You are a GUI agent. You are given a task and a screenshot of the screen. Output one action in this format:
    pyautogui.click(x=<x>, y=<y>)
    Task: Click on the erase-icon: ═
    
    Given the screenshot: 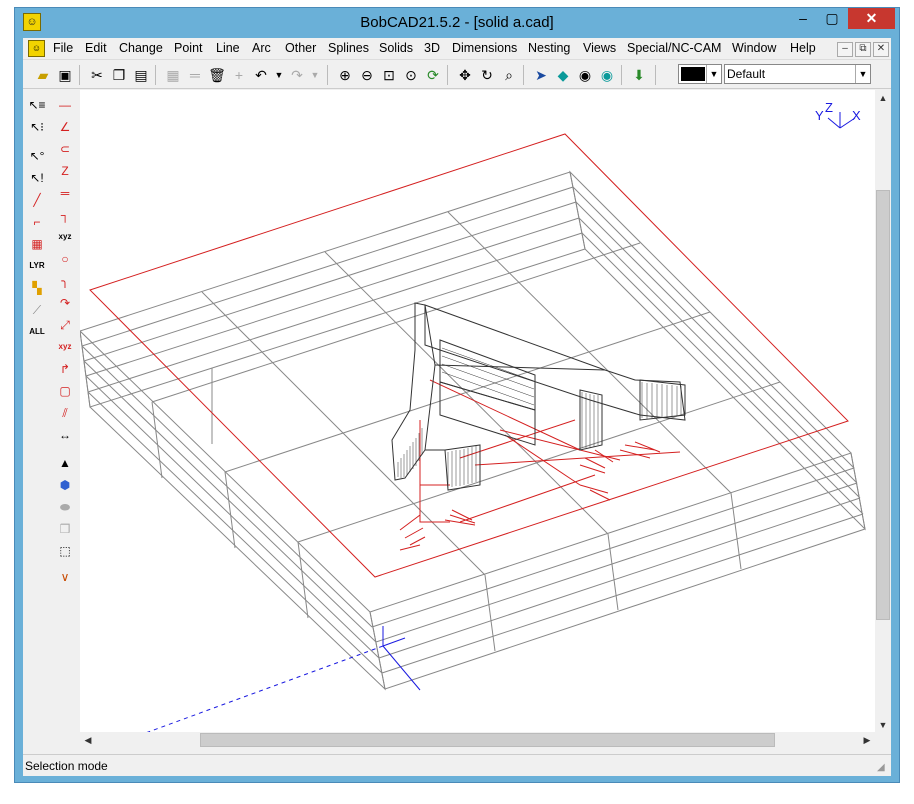 What is the action you would take?
    pyautogui.click(x=195, y=75)
    